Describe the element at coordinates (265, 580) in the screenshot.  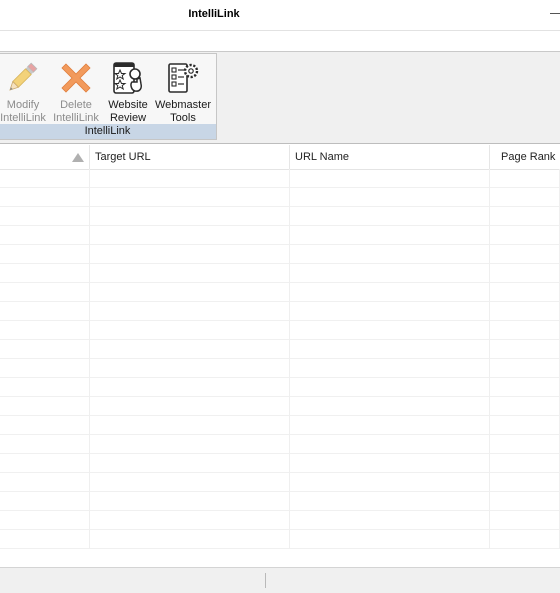
I see `status-separator` at that location.